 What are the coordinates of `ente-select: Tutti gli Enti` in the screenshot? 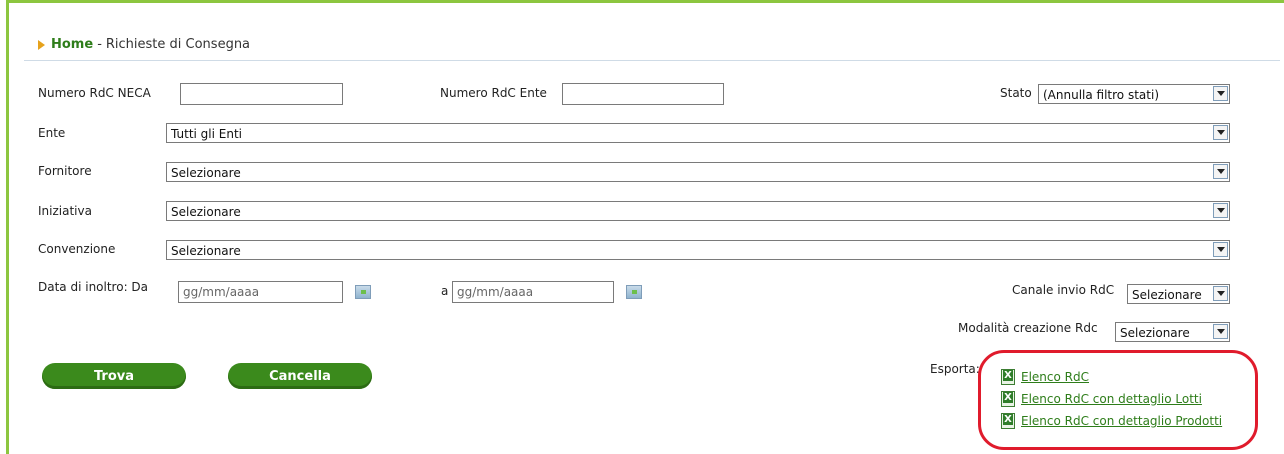 It's located at (698, 133).